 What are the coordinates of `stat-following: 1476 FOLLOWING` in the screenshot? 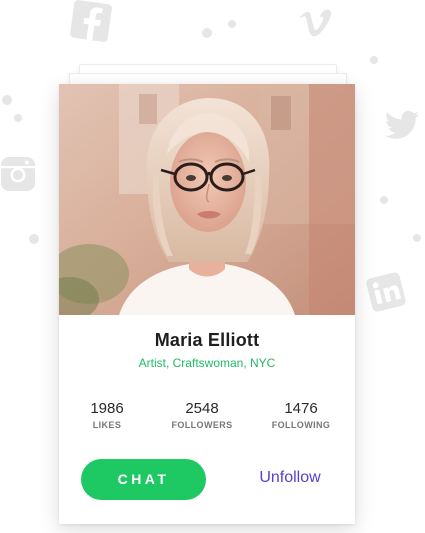 It's located at (301, 415).